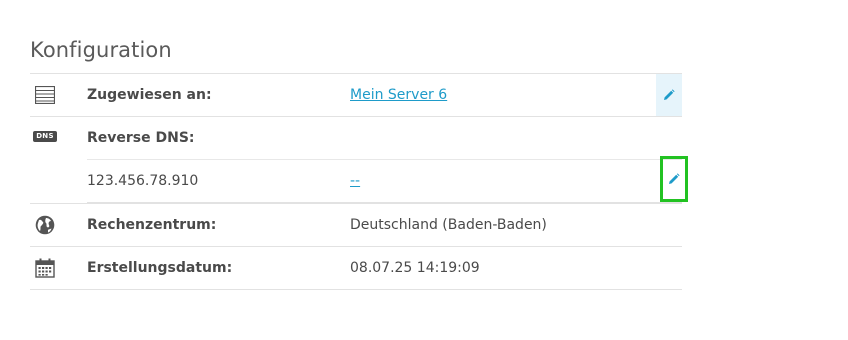  I want to click on created-label: Erstellungsdatum:, so click(160, 268).